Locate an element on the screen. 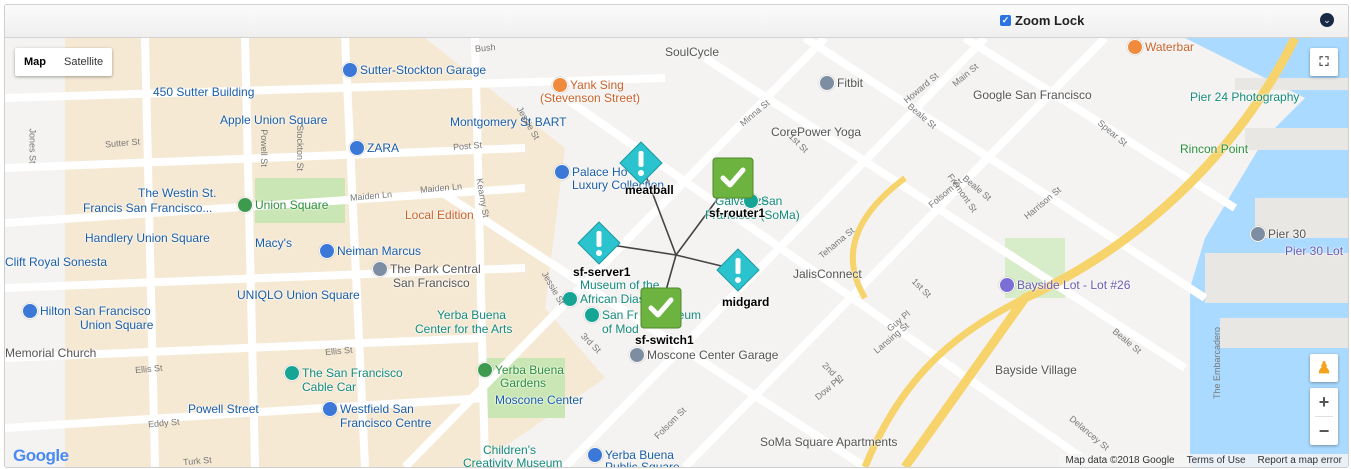 This screenshot has width=1351, height=469. place-label: Hilton San Francisco is located at coordinates (95, 311).